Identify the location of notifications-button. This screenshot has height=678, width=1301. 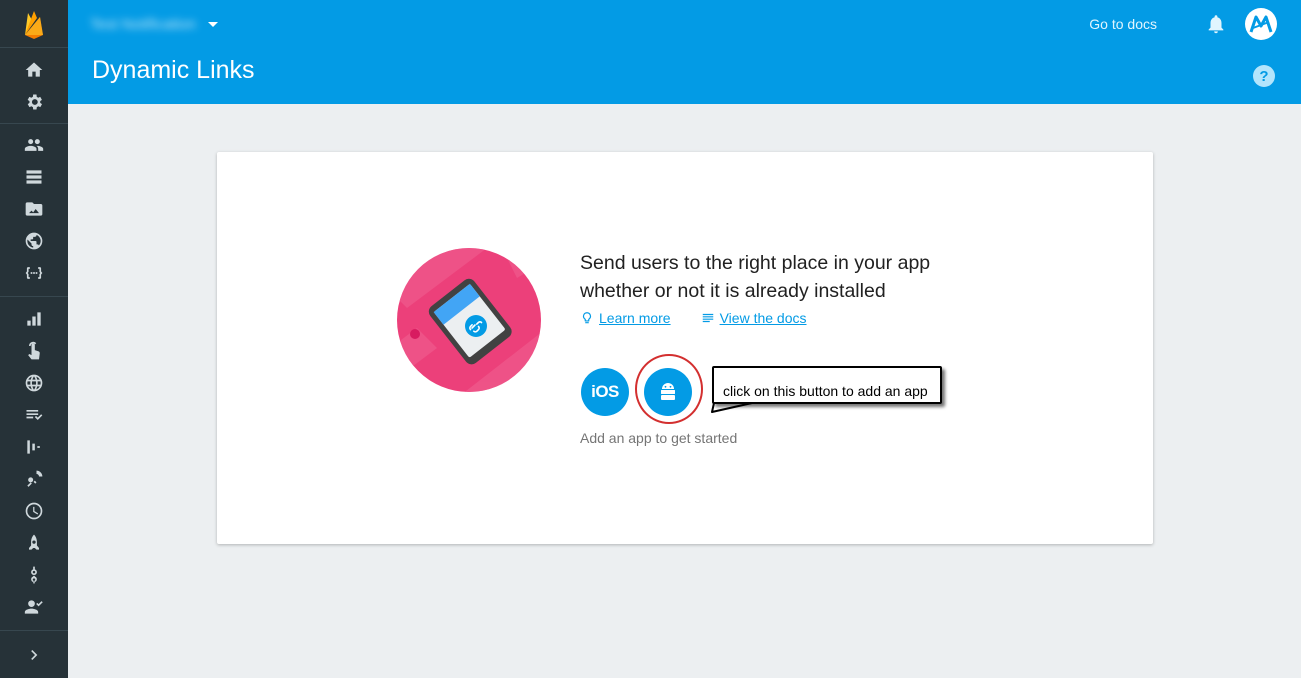
(1216, 24).